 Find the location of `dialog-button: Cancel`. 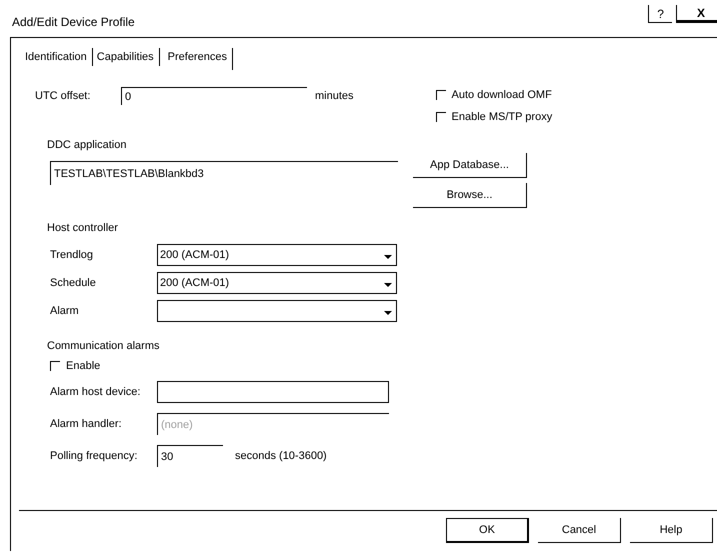

dialog-button: Cancel is located at coordinates (579, 530).